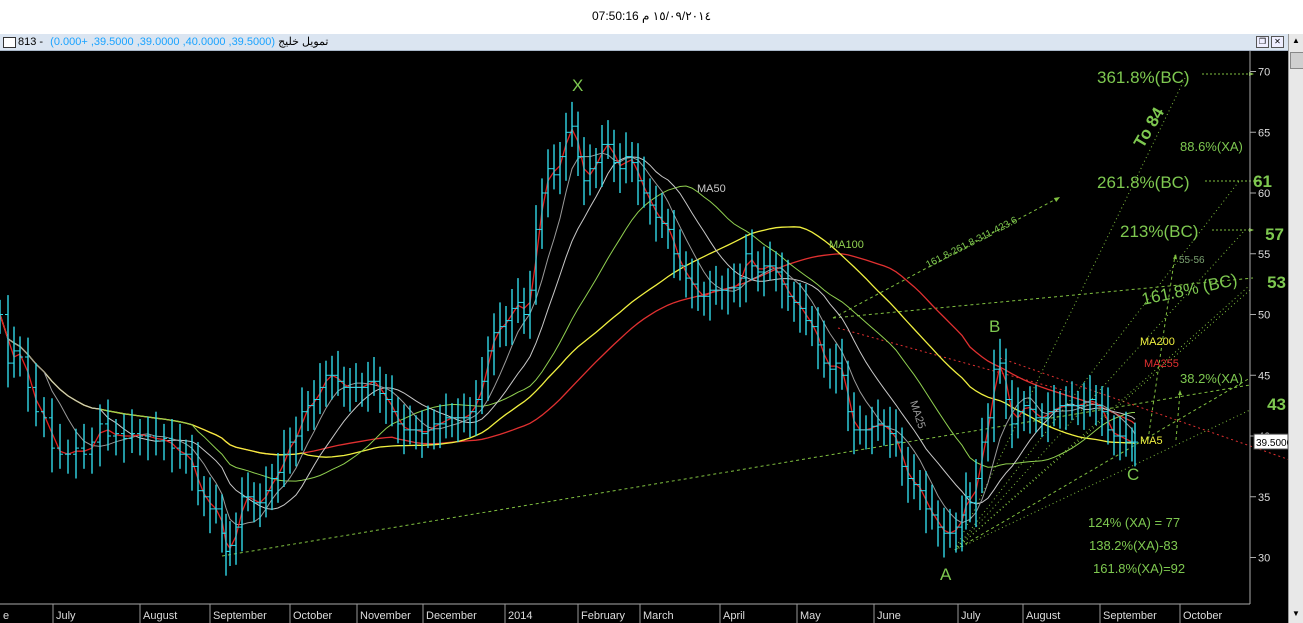  I want to click on fib-261-bc: 261.8%(BC), so click(1143, 182).